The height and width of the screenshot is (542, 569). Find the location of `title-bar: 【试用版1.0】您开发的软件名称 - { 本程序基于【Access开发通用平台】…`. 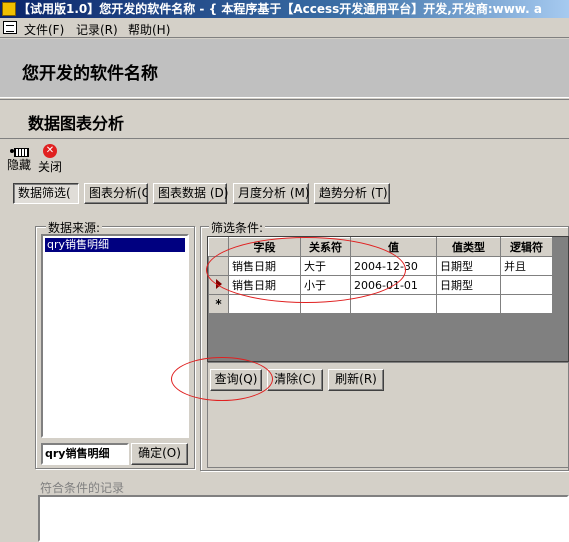

title-bar: 【试用版1.0】您开发的软件名称 - { 本程序基于【Access开发通用平台】… is located at coordinates (284, 9).